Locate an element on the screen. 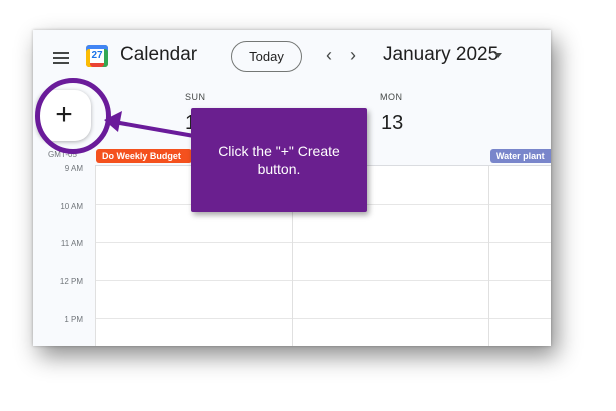 The image size is (616, 411). arrow-shaft is located at coordinates (154, 129).